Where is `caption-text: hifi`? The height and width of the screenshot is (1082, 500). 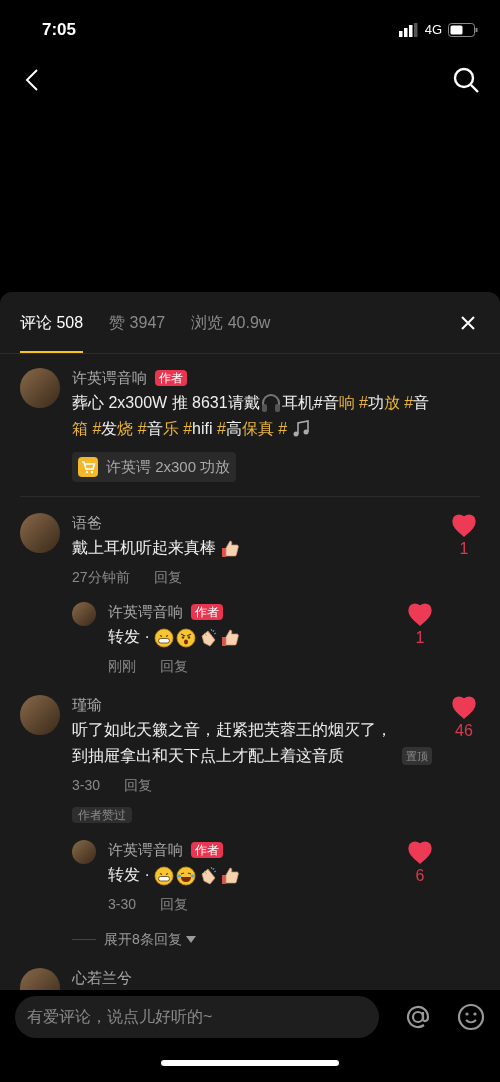 caption-text: hifi is located at coordinates (202, 429).